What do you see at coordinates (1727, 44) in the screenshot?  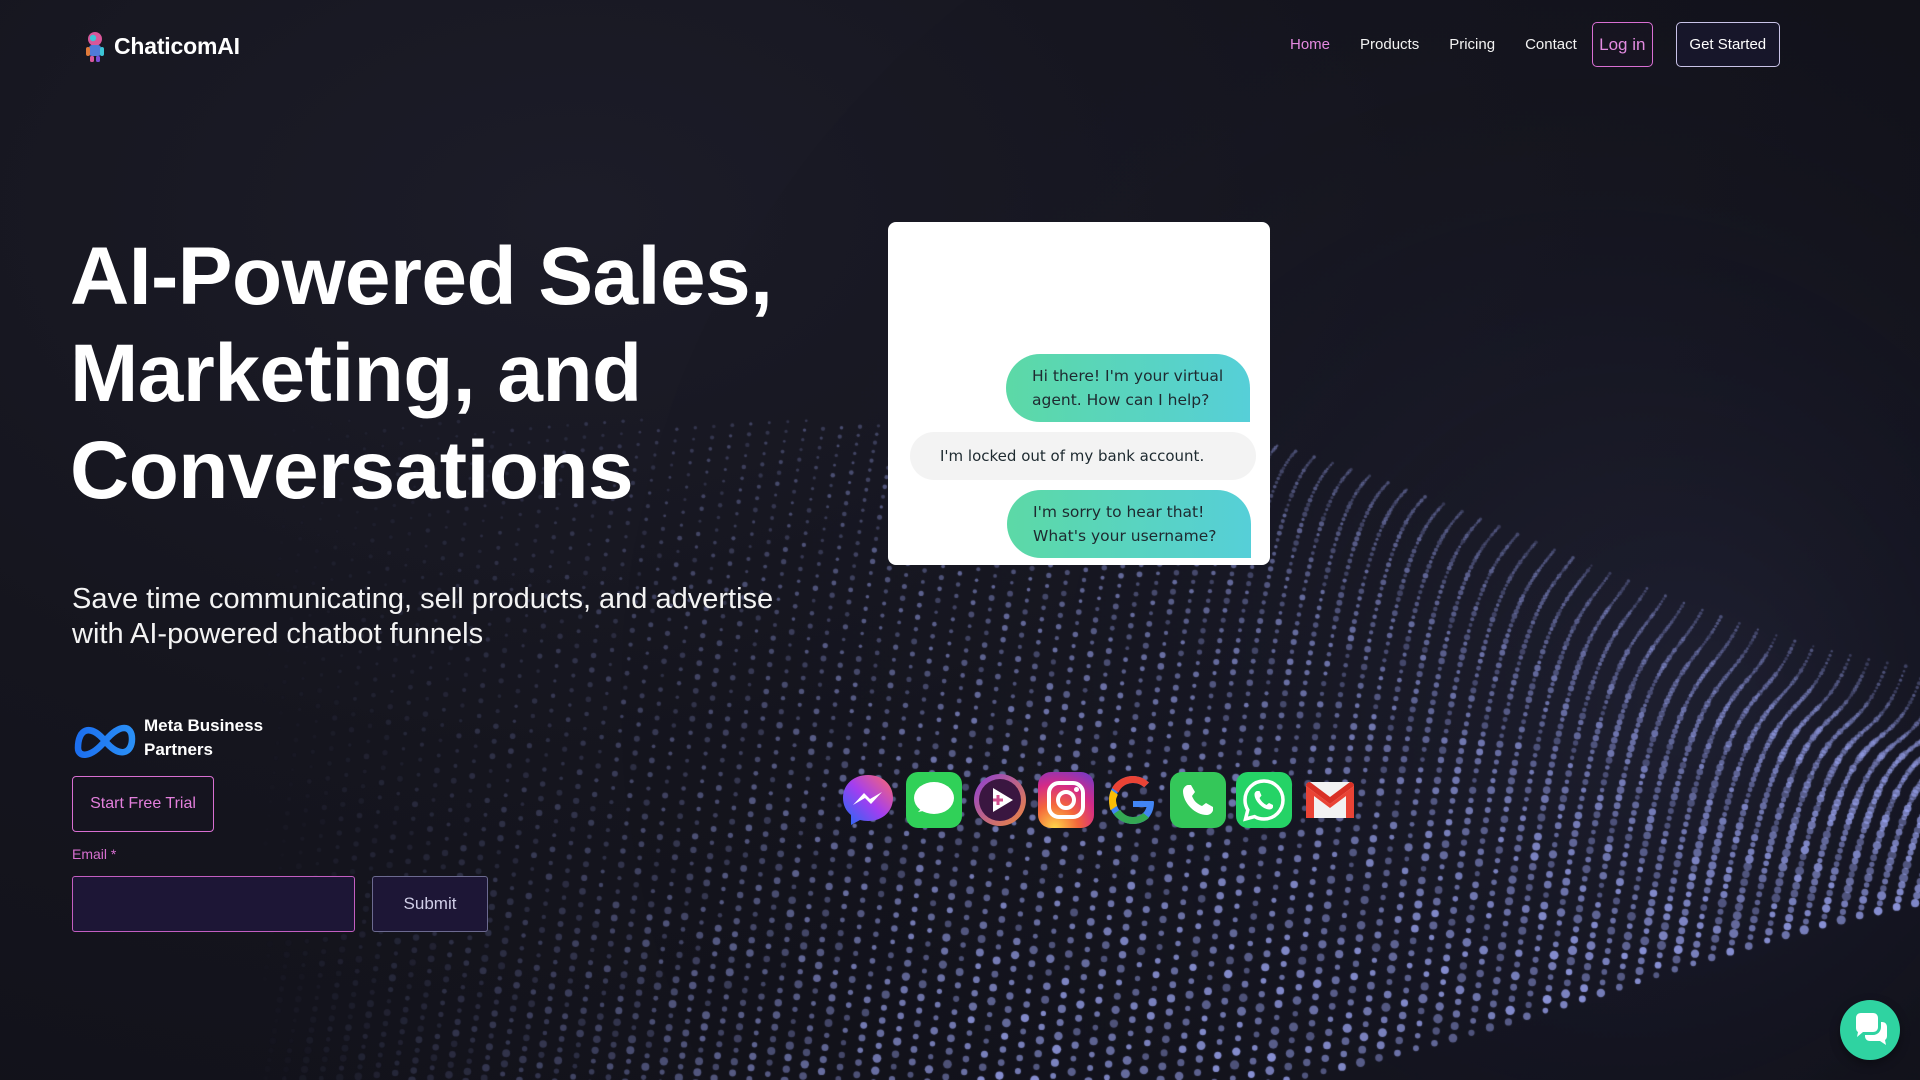 I see `get-started-button: Get Started` at bounding box center [1727, 44].